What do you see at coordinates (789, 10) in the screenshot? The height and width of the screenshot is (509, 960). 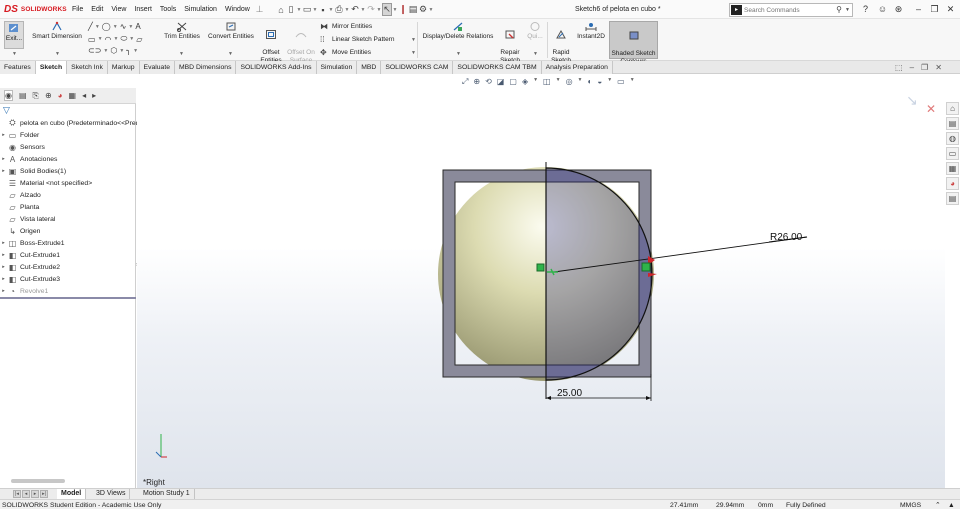 I see `search-input` at bounding box center [789, 10].